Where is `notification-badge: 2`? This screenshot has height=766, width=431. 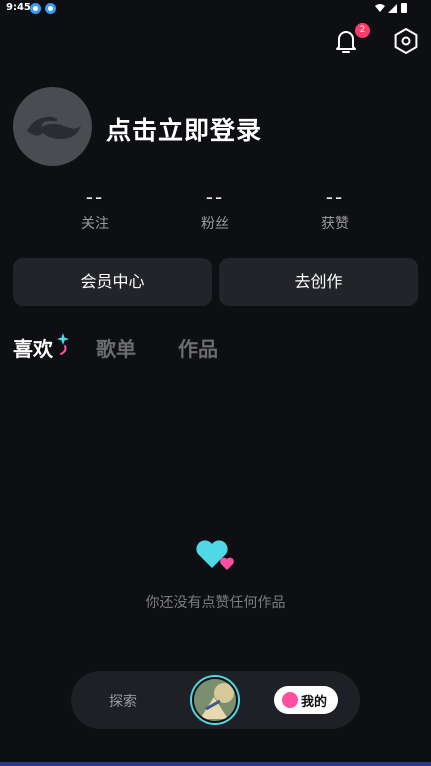 notification-badge: 2 is located at coordinates (362, 30).